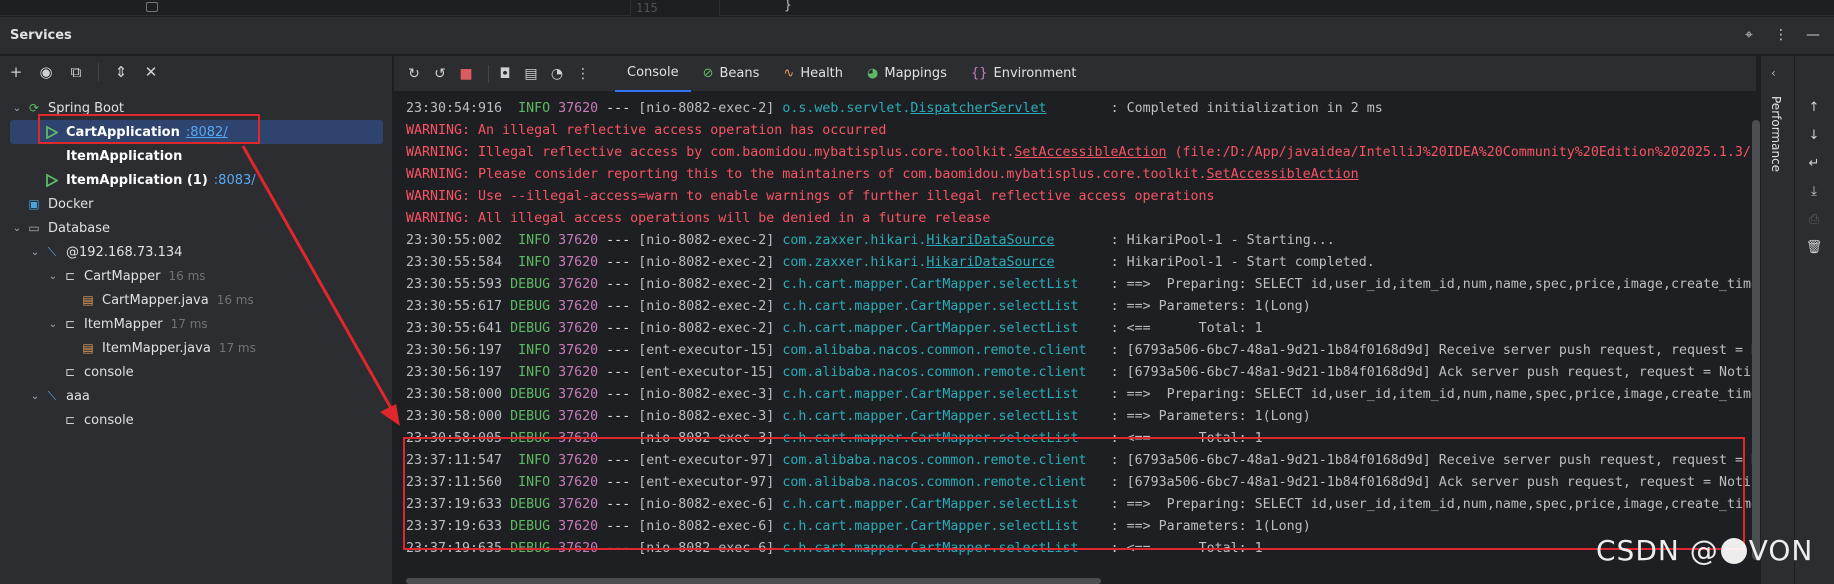 This screenshot has width=1834, height=584. Describe the element at coordinates (653, 74) in the screenshot. I see `tab-console: Console` at that location.